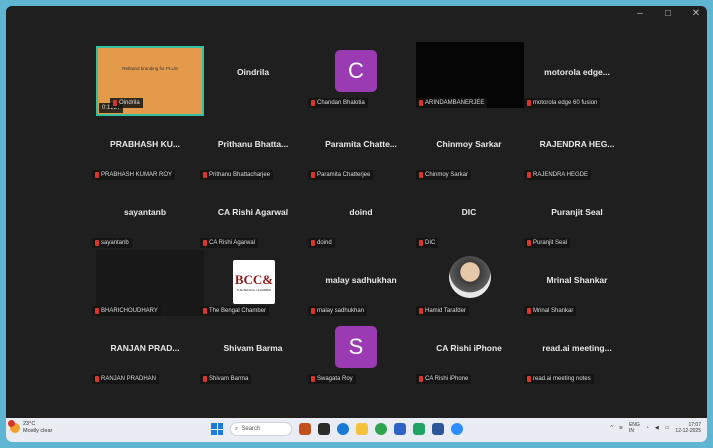  What do you see at coordinates (611, 428) in the screenshot?
I see `chevron-up-icon: ^` at bounding box center [611, 428].